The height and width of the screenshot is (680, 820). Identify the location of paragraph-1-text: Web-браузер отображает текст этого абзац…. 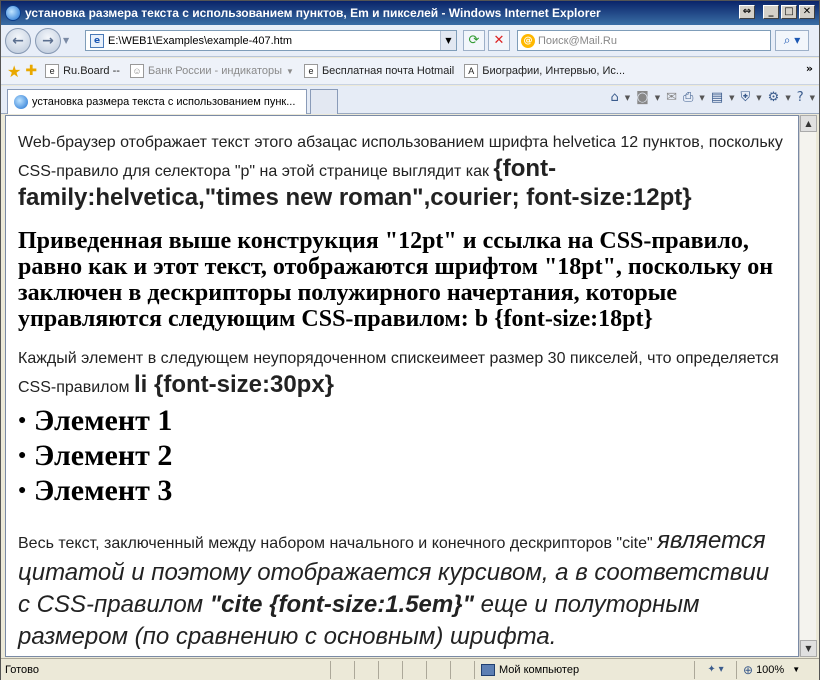
(400, 157).